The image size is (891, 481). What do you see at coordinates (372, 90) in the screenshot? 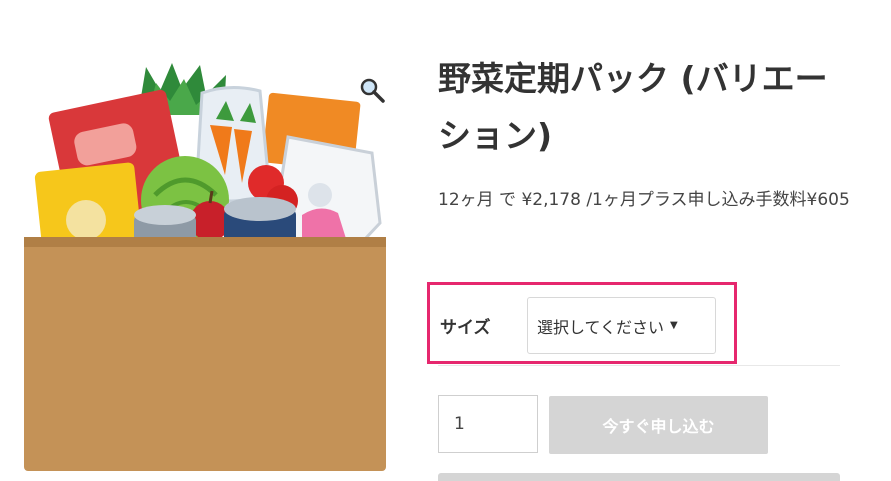
I see `magnifier-icon` at bounding box center [372, 90].